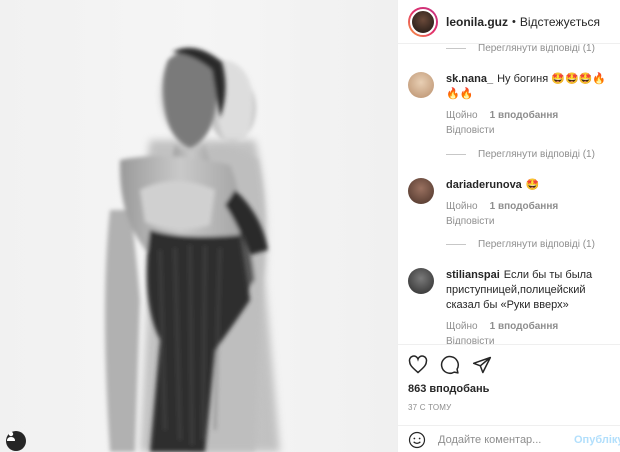  What do you see at coordinates (532, 185) in the screenshot?
I see `comment-text: 🤩` at bounding box center [532, 185].